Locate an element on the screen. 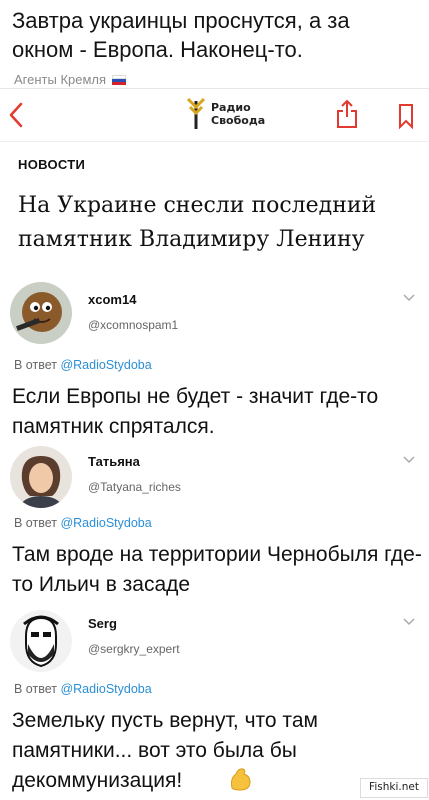 The width and height of the screenshot is (429, 800). reply-user-name: Serg is located at coordinates (102, 623).